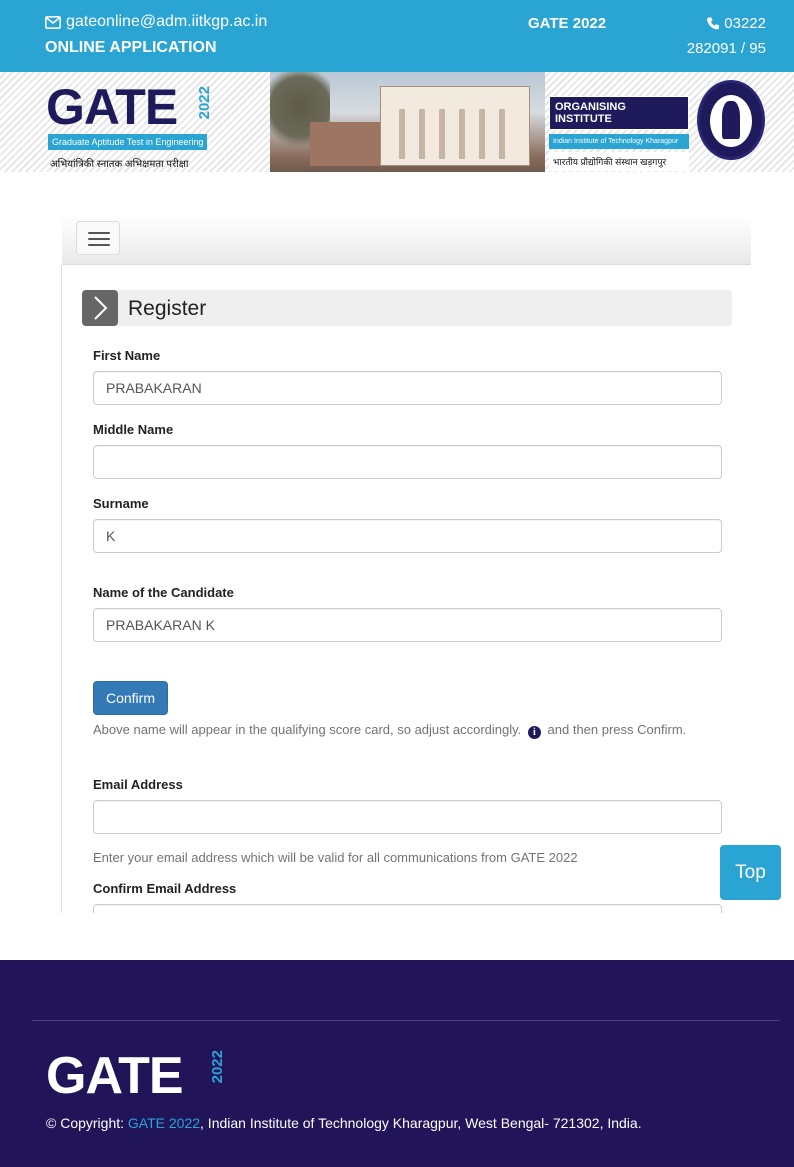  I want to click on copyright-prefix: © Copyright:, so click(87, 1123).